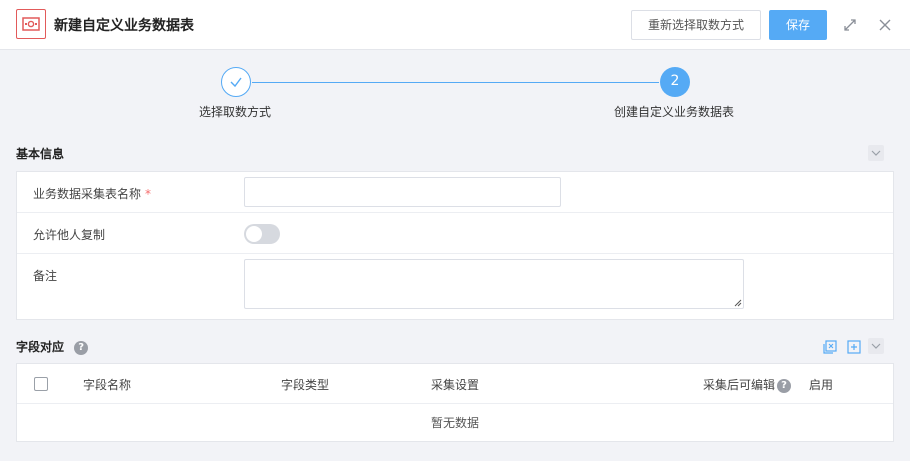 The image size is (910, 461). Describe the element at coordinates (798, 25) in the screenshot. I see `save-button: 保存` at that location.